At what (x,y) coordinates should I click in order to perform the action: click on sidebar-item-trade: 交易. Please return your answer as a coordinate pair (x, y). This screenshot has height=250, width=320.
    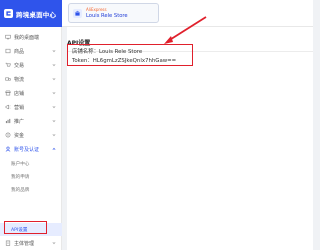
    Looking at the image, I should click on (31, 65).